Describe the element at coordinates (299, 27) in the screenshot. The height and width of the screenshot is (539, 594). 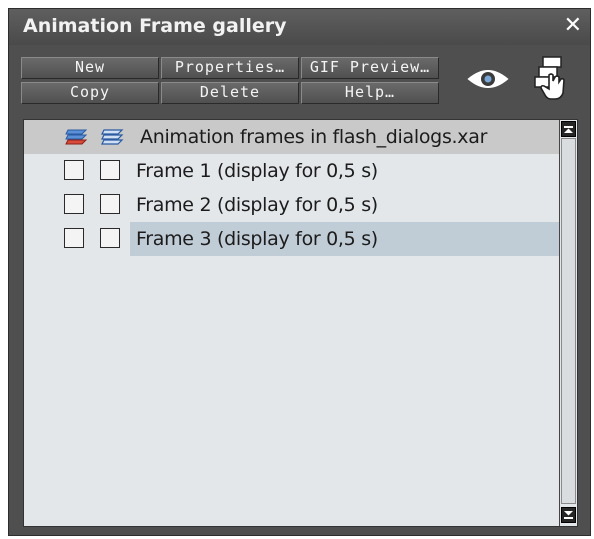
I see `title-bar: Animation Frame gallery ✕` at that location.